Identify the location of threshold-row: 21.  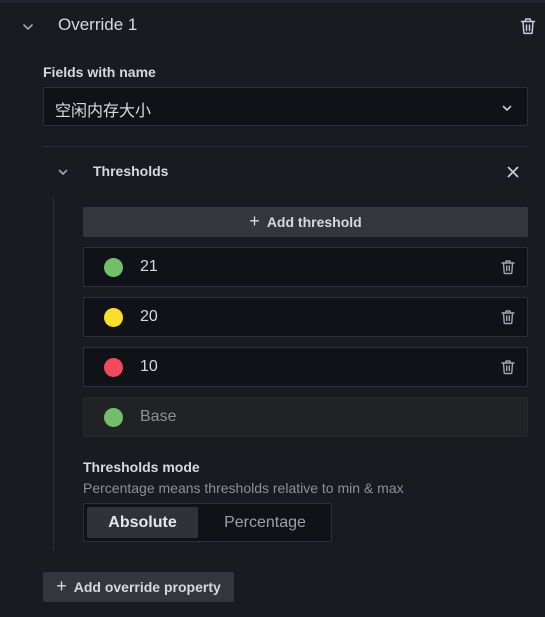
(305, 267).